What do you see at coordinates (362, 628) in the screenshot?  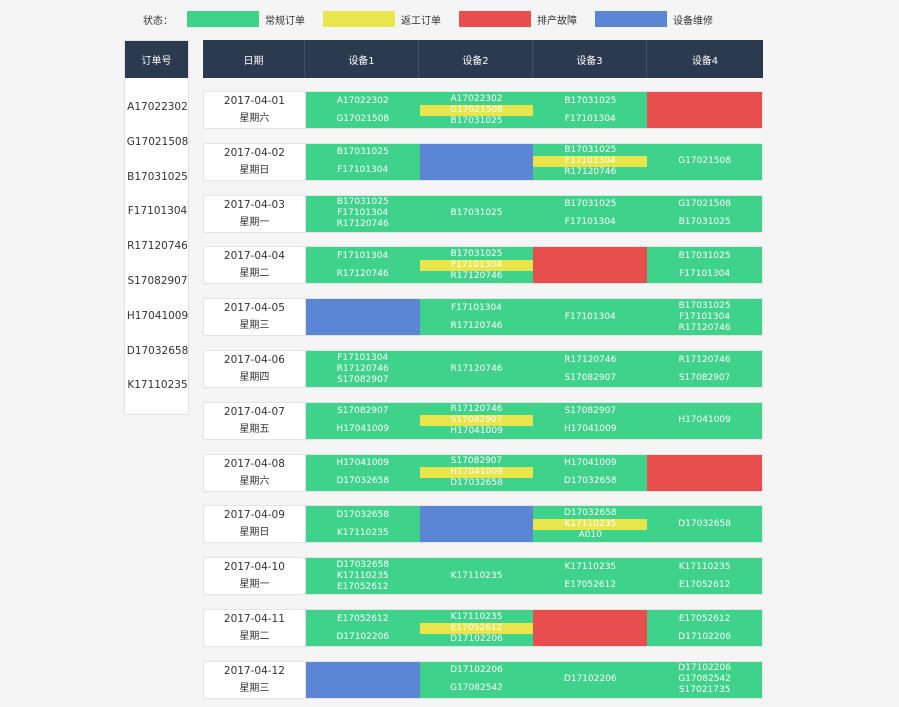 I see `device-1-slot: E17052612 D17102206` at bounding box center [362, 628].